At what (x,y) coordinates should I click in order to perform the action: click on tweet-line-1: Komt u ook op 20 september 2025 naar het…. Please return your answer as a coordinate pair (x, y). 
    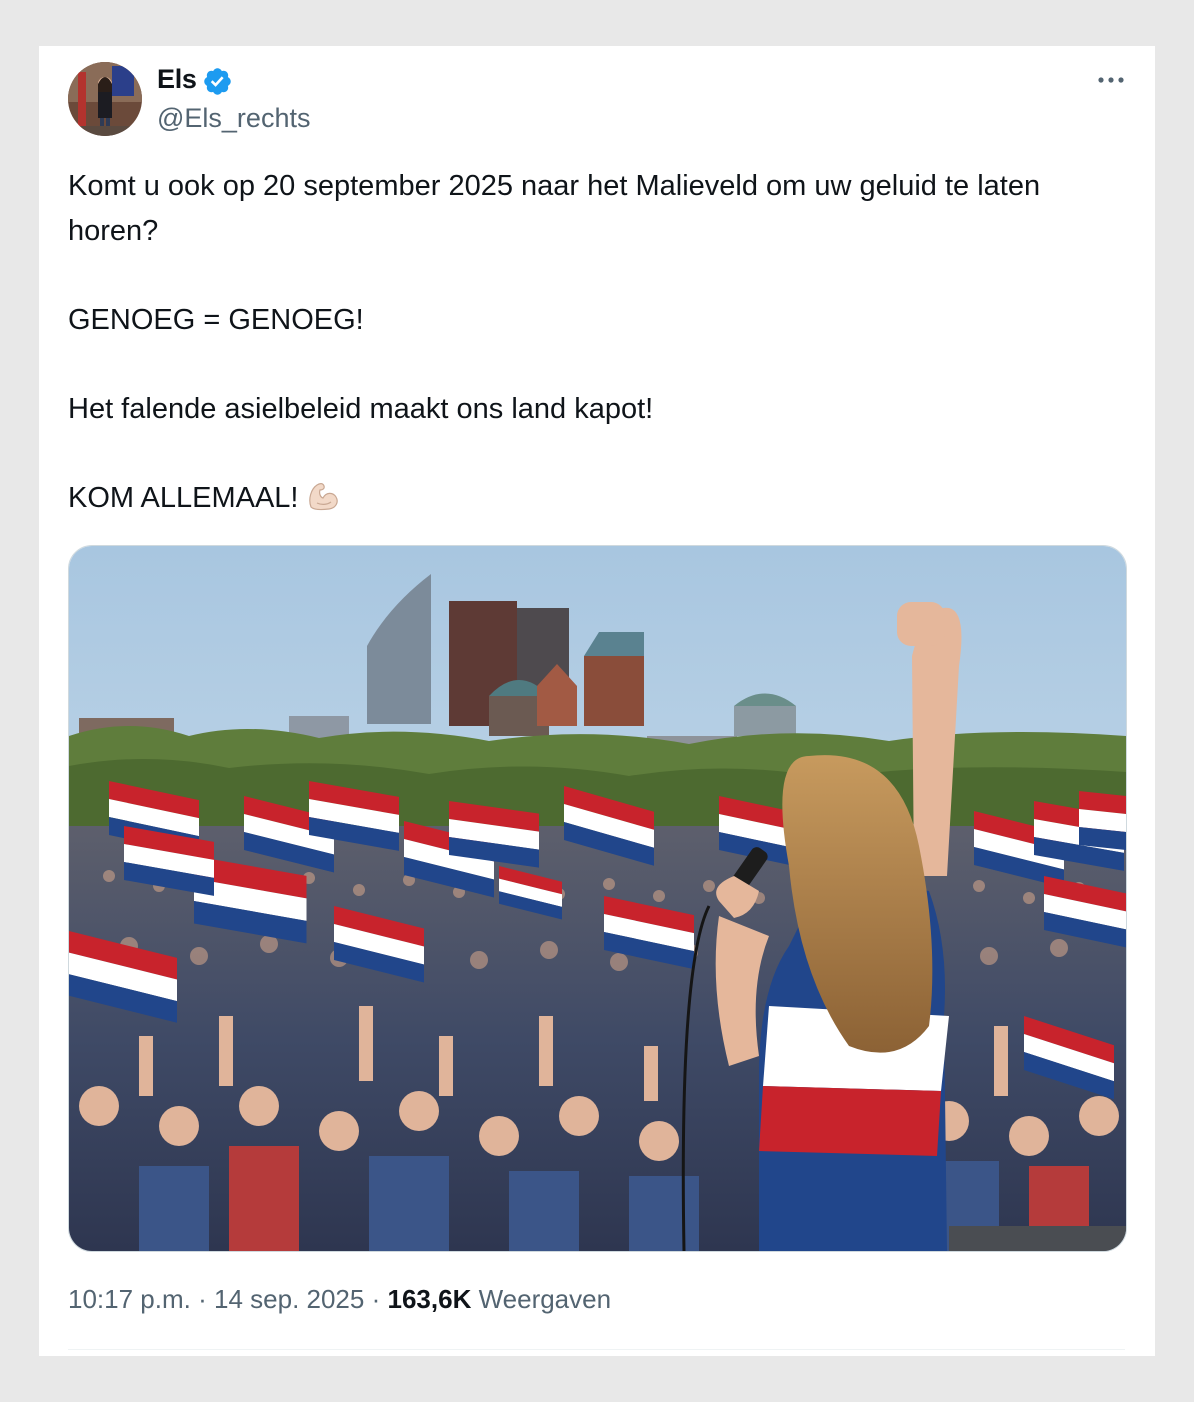
    Looking at the image, I should click on (554, 208).